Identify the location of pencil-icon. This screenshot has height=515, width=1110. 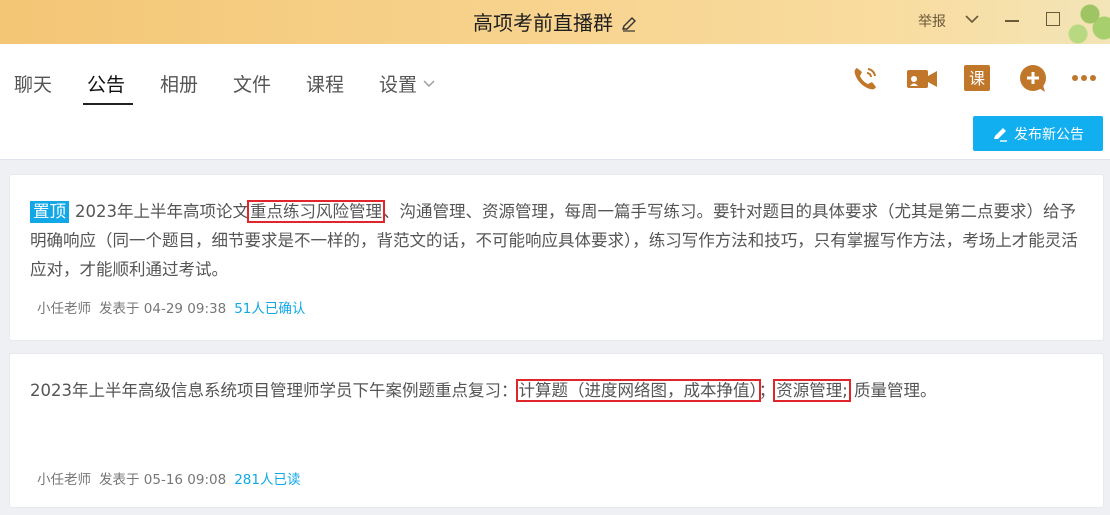
(1000, 134).